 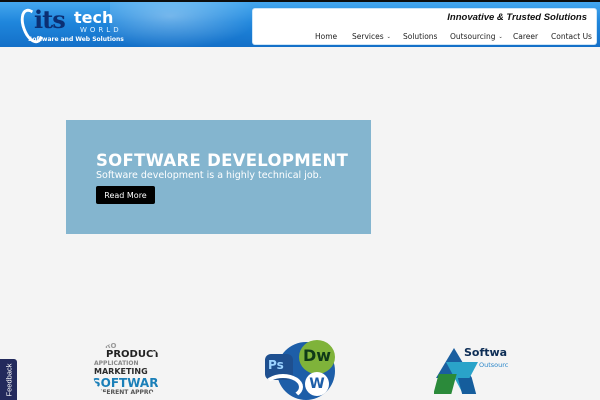 I want to click on logo-brand-world: WORLD, so click(x=101, y=30).